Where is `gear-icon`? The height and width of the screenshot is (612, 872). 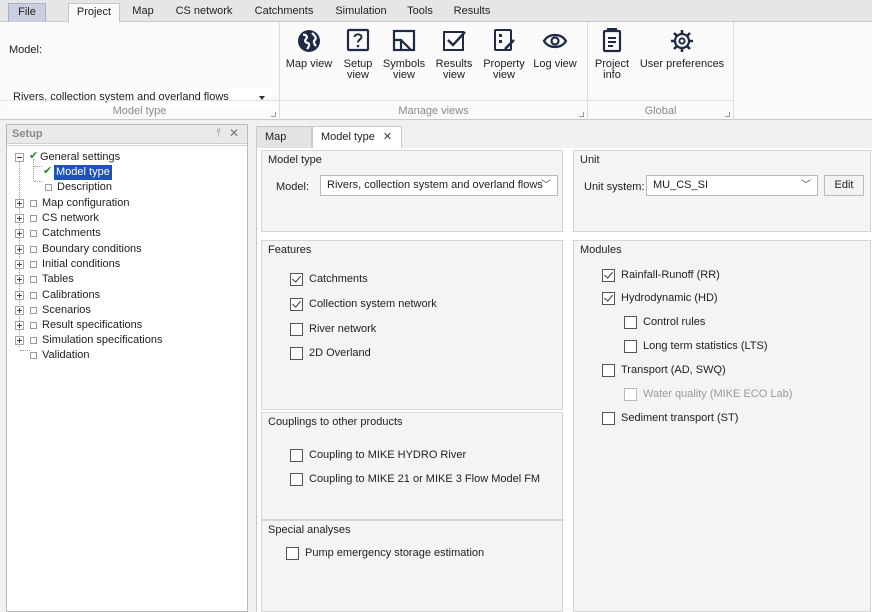 gear-icon is located at coordinates (682, 41).